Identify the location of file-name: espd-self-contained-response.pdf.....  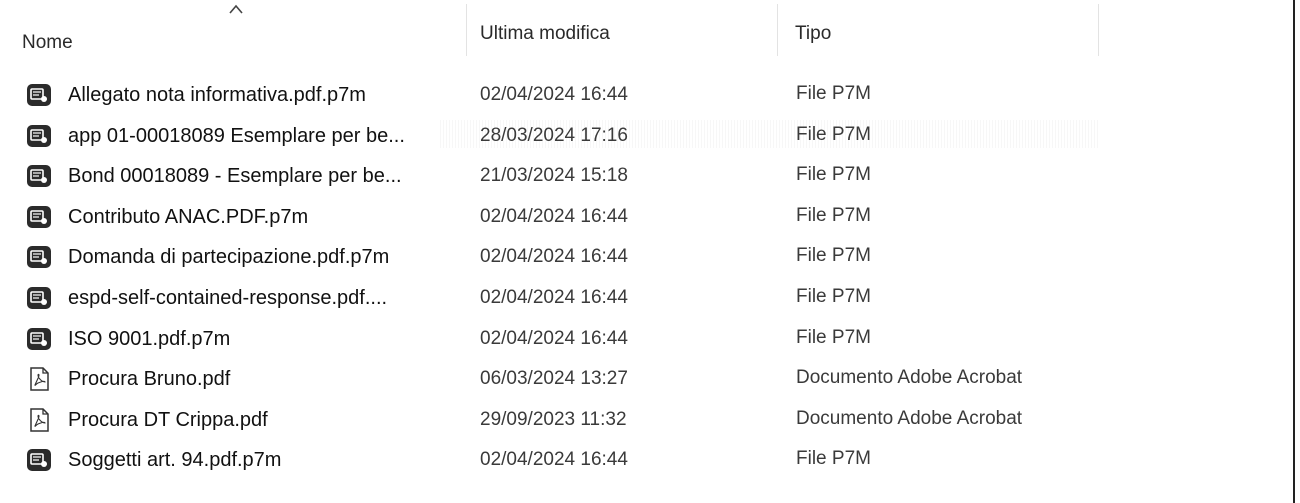
(227, 298).